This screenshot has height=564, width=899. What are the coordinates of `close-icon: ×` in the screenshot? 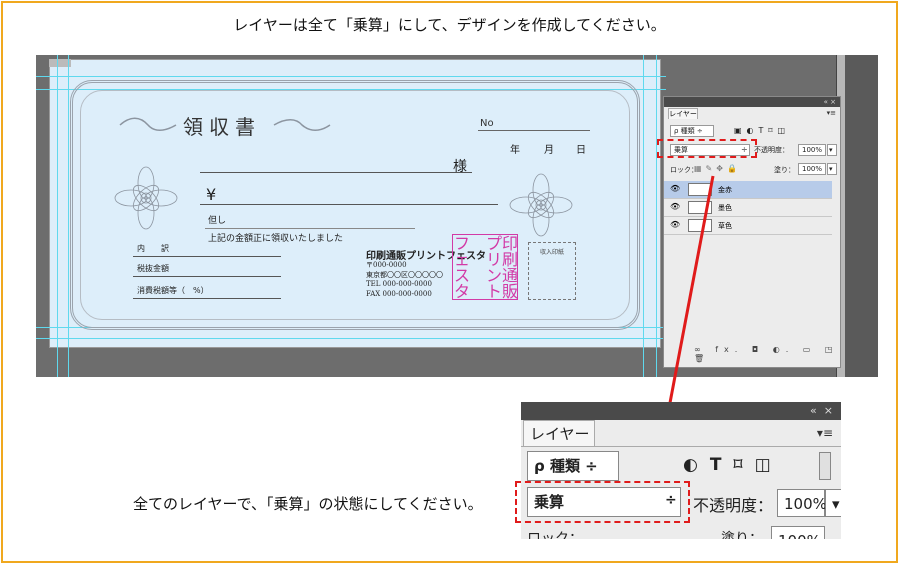 It's located at (828, 410).